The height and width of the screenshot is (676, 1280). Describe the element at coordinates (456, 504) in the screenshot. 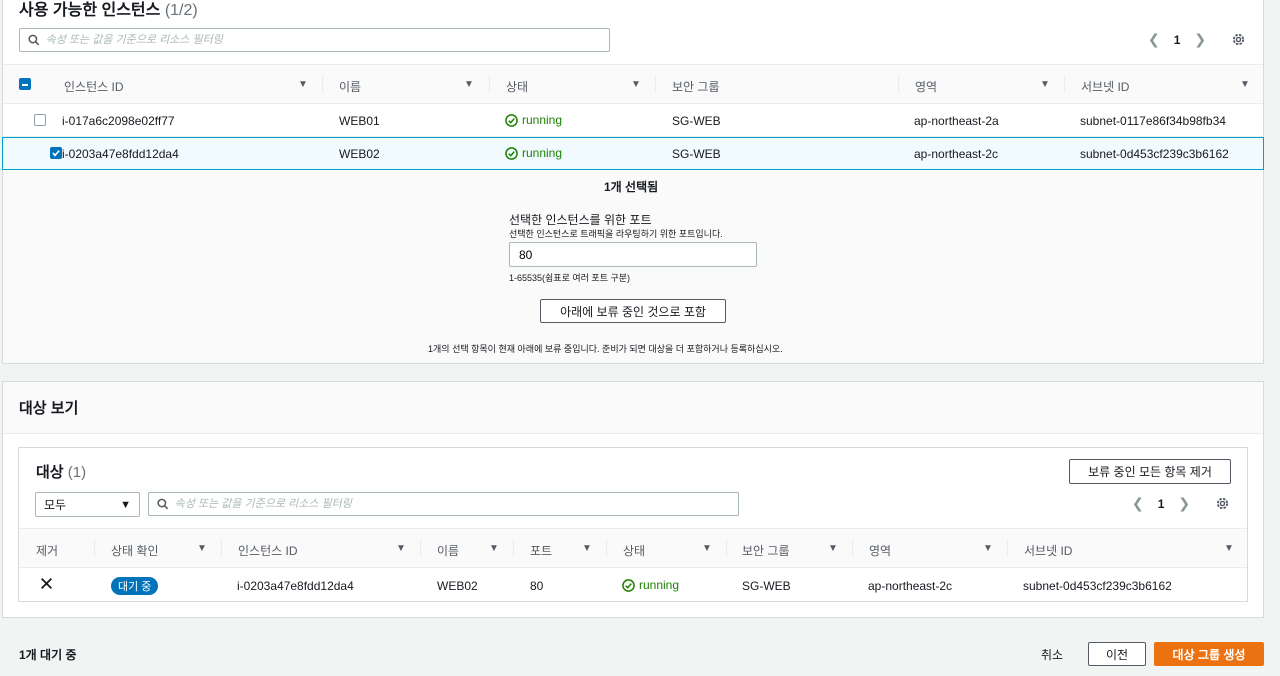

I see `targets-search-input` at that location.